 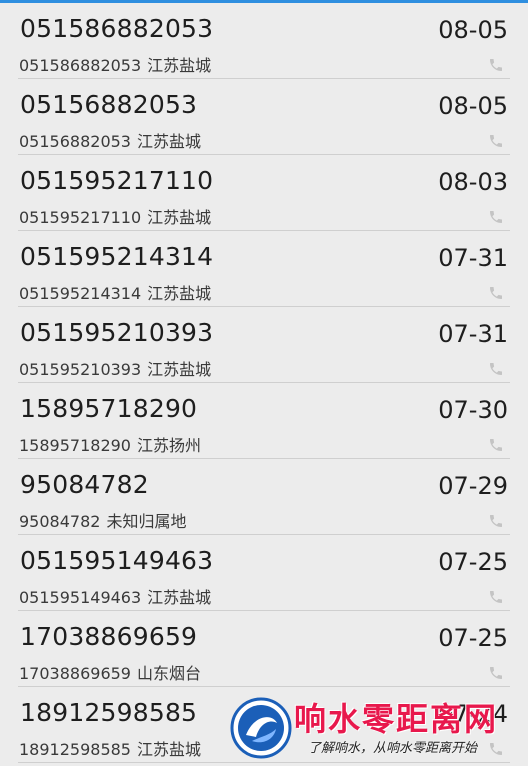 What do you see at coordinates (75, 141) in the screenshot?
I see `call-detail-number: 05156882053` at bounding box center [75, 141].